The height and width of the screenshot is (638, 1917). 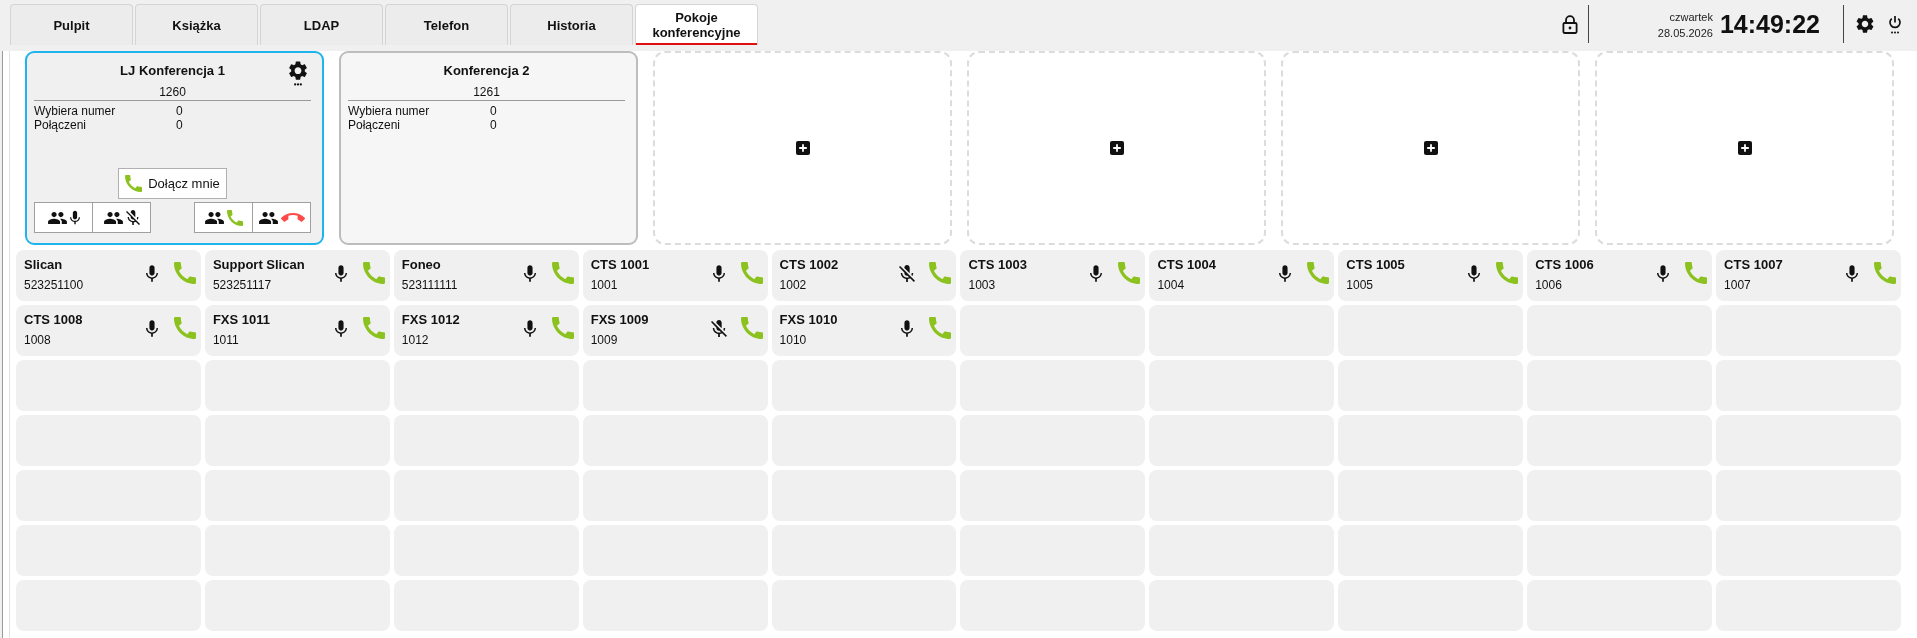 What do you see at coordinates (982, 285) in the screenshot?
I see `participant-number: 1003` at bounding box center [982, 285].